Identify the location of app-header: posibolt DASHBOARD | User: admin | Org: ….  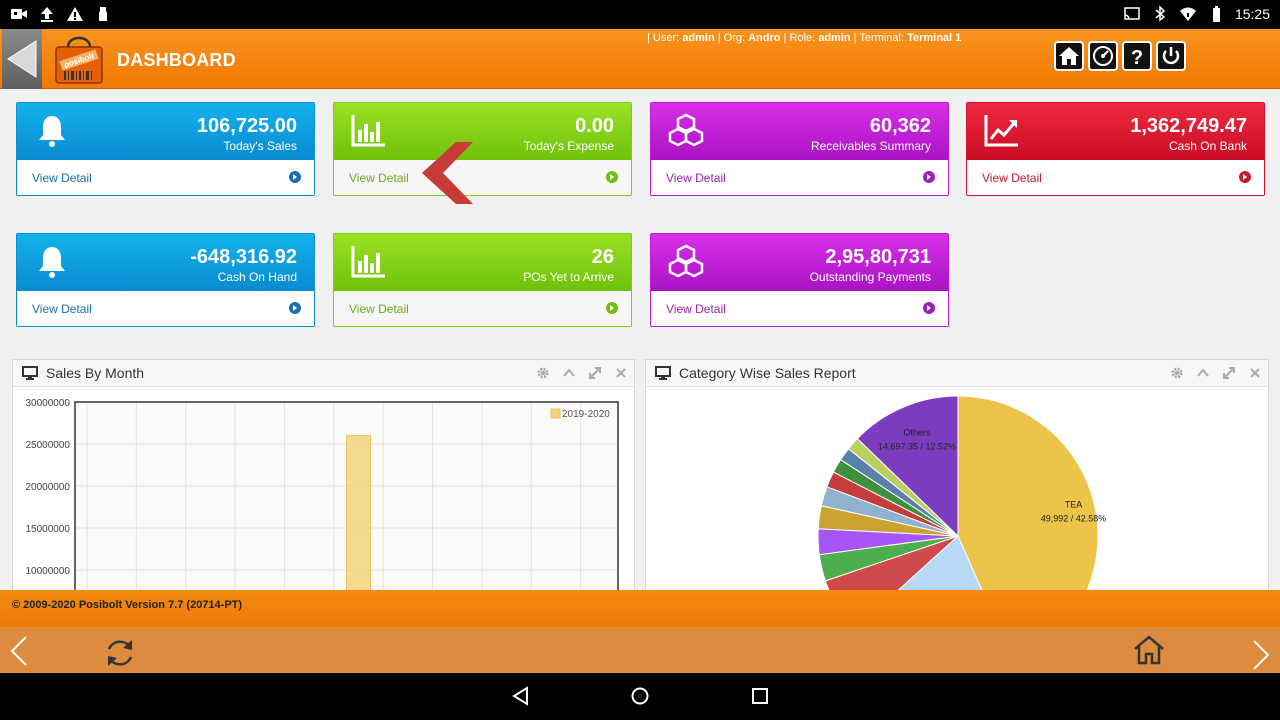
(640, 59).